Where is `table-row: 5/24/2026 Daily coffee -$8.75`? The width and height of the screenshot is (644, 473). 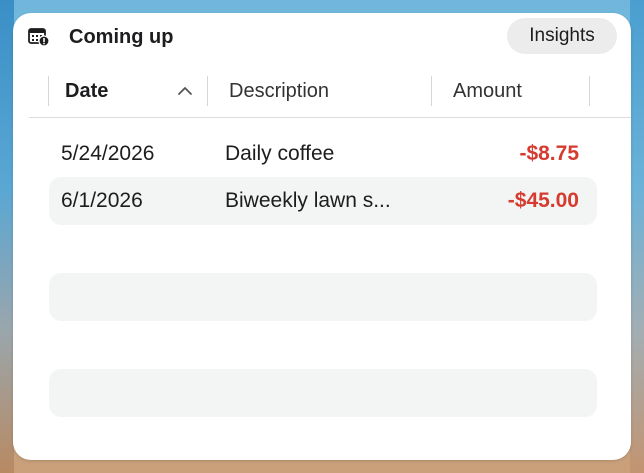
table-row: 5/24/2026 Daily coffee -$8.75 is located at coordinates (323, 154).